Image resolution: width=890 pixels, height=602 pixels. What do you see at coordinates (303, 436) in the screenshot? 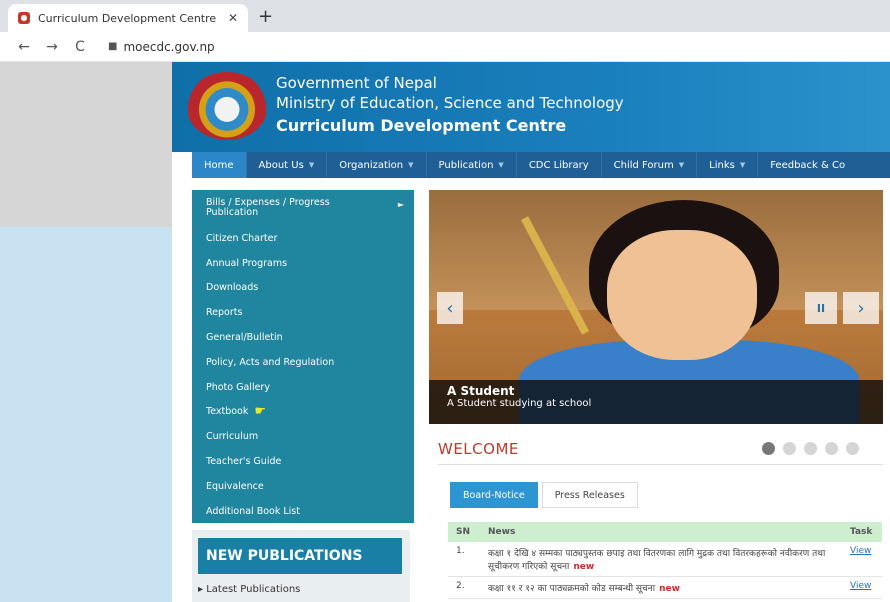
I see `side-menu-item-curriculum: Curriculum` at bounding box center [303, 436].